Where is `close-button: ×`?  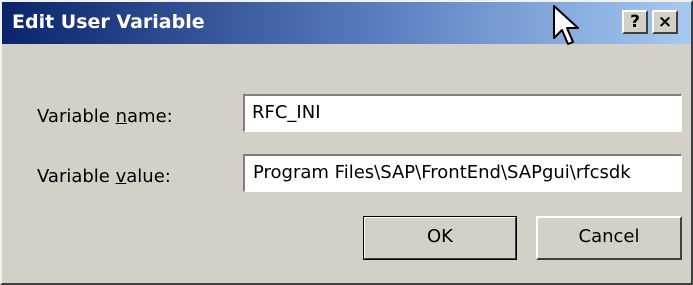
close-button: × is located at coordinates (665, 22).